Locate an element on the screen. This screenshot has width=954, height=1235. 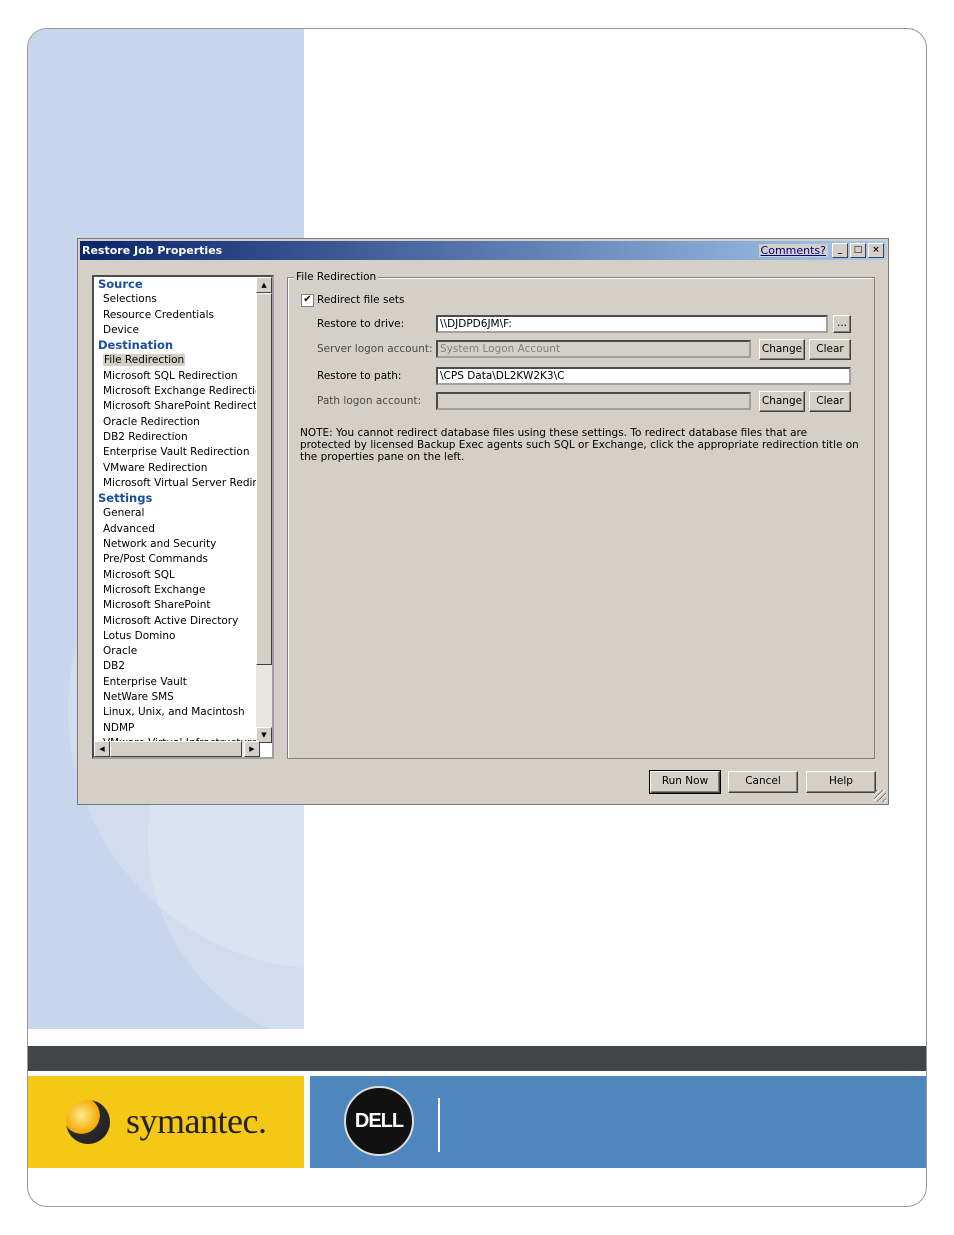
restore-to-path-input: \CPS Data\DL2KW2K3\C is located at coordinates (643, 376).